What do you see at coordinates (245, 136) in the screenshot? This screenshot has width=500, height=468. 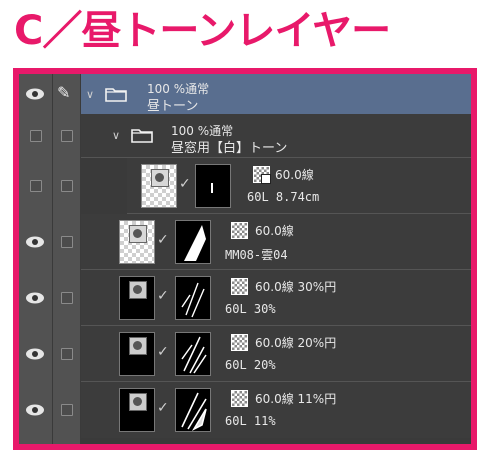 I see `layer-row-folder-madoyou: ∨ 100 %通常 昼窓用【白】トーン` at bounding box center [245, 136].